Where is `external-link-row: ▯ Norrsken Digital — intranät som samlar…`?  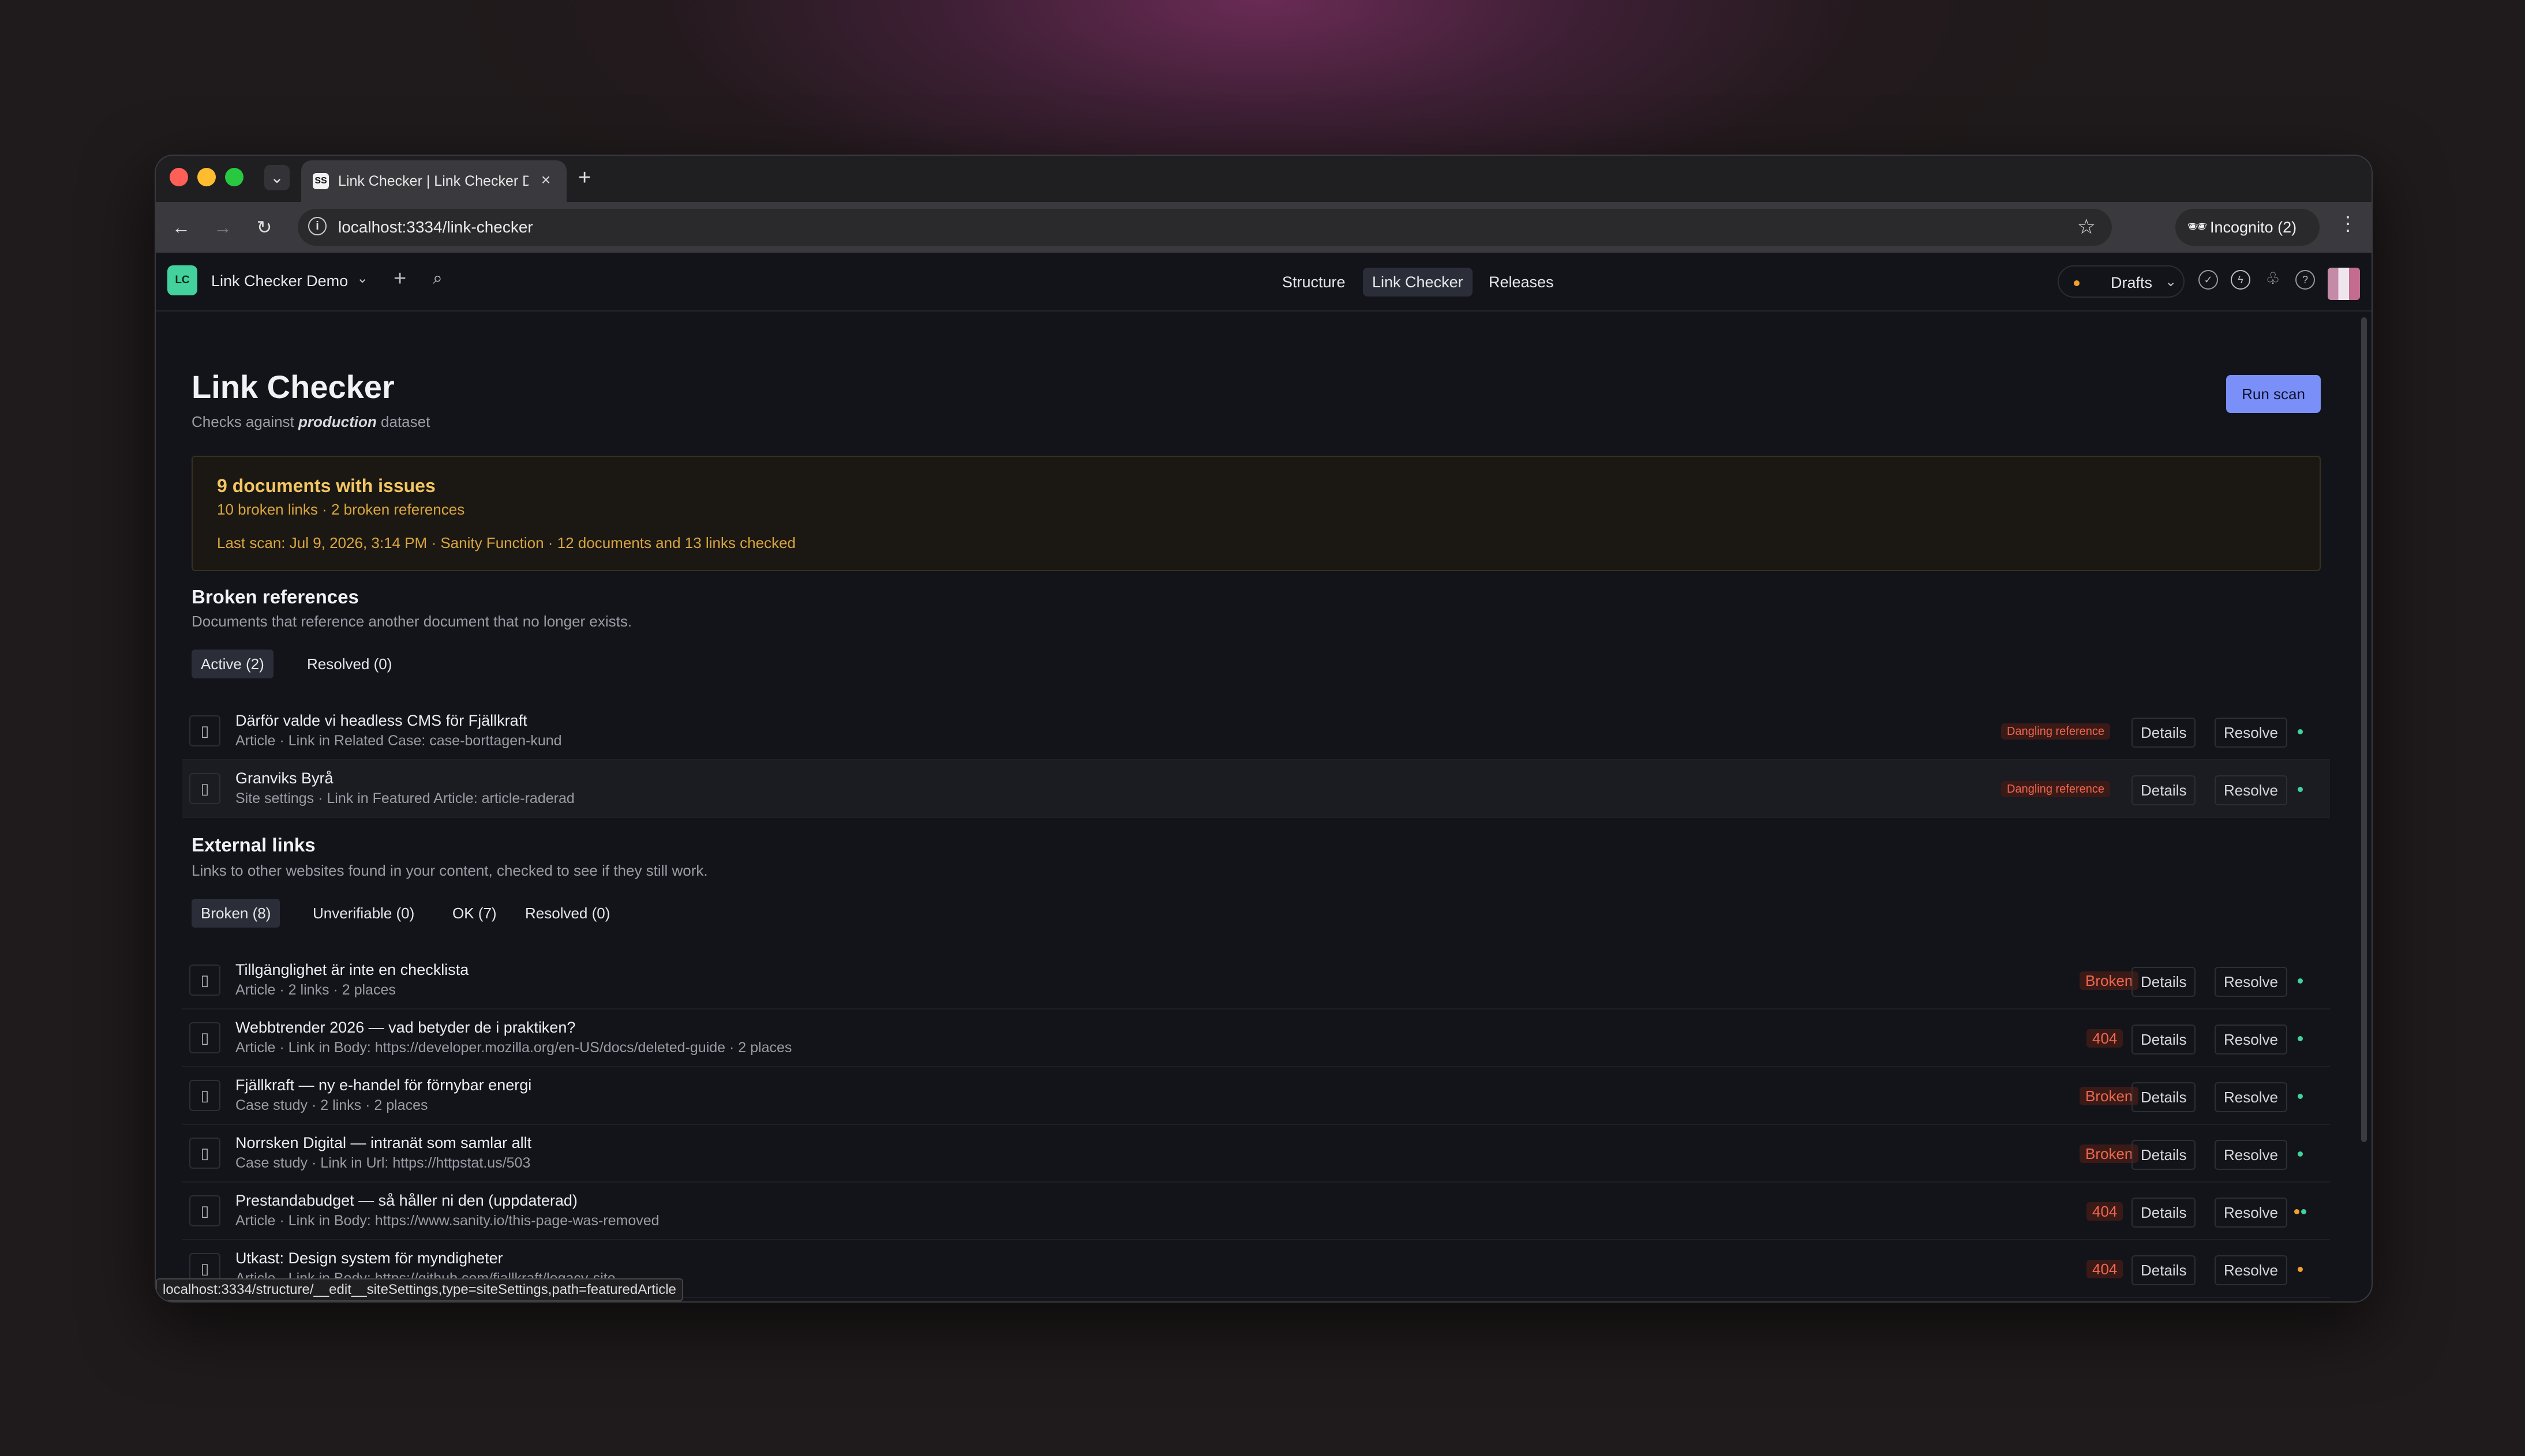 external-link-row: ▯ Norrsken Digital — intranät som samlar… is located at coordinates (1256, 1154).